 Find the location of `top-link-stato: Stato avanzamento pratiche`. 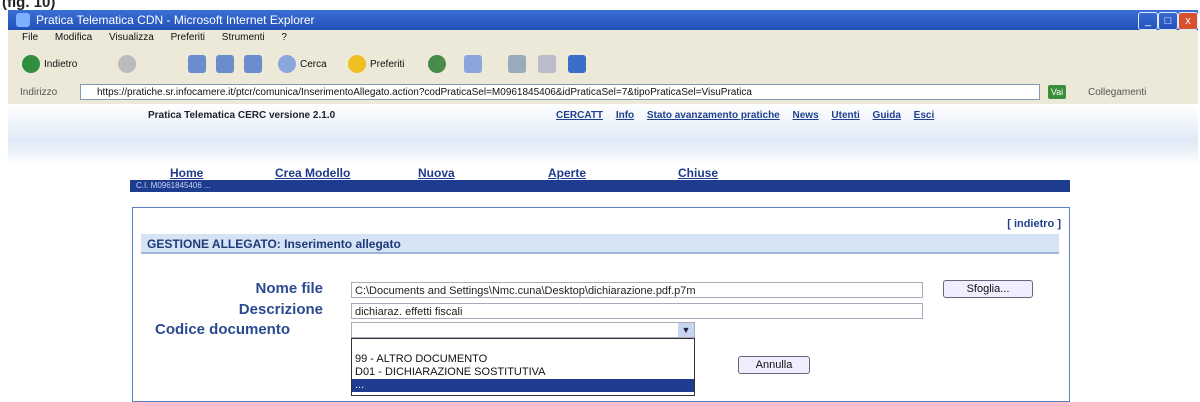

top-link-stato: Stato avanzamento pratiche is located at coordinates (713, 115).